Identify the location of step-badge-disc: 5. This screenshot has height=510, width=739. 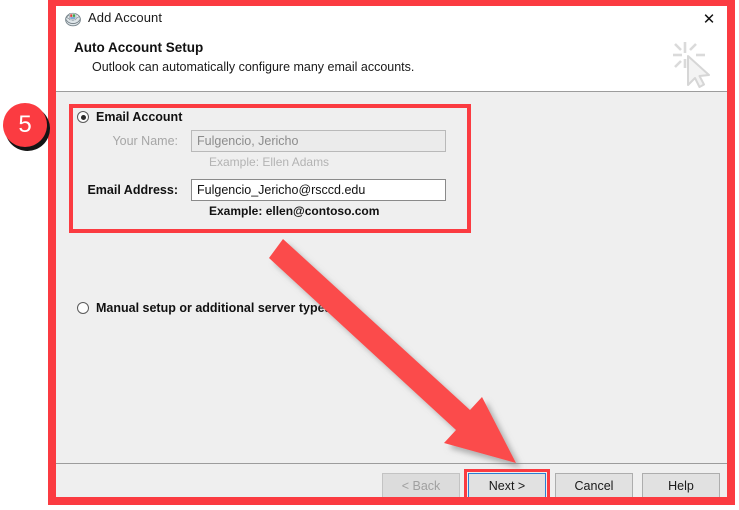
(25, 125).